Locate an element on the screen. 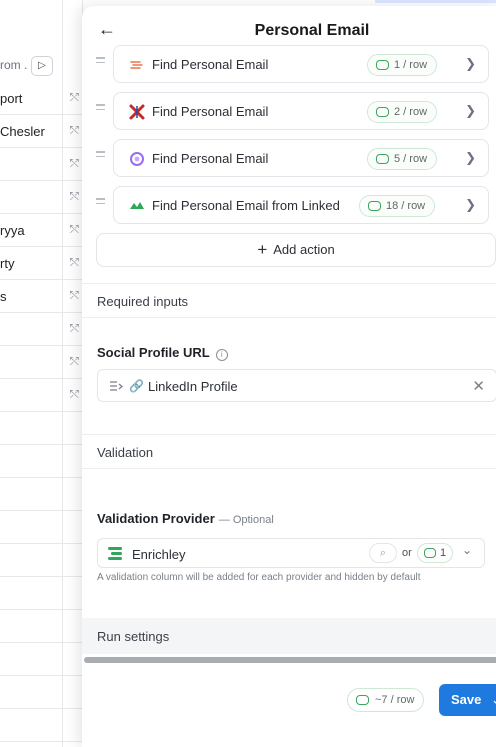 Image resolution: width=496 pixels, height=747 pixels. table-row: rty ⤲ is located at coordinates (41, 263).